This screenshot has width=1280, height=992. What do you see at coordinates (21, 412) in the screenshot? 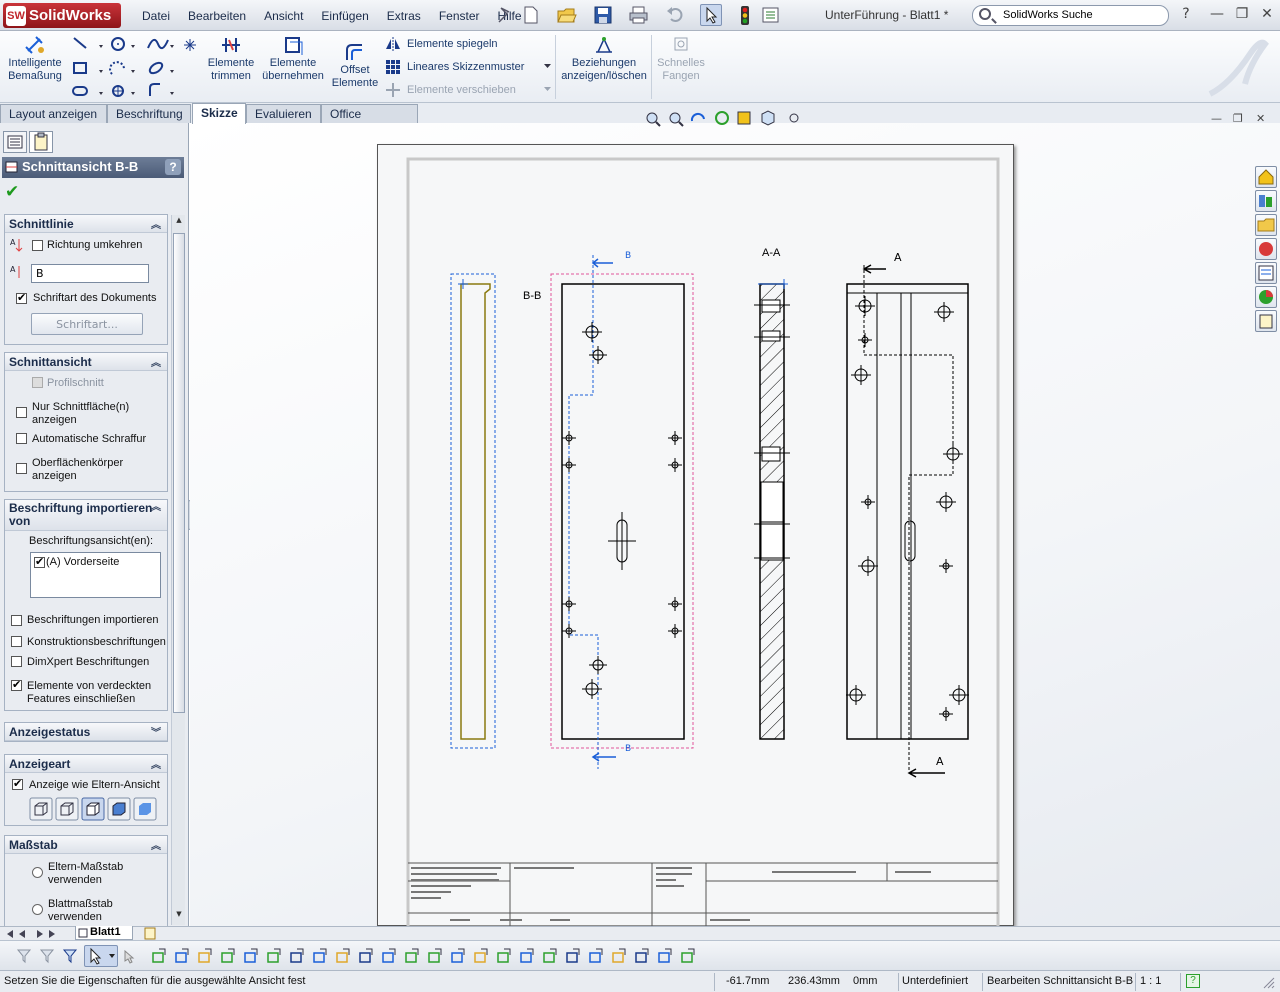
I see `surface-only-checkbox` at bounding box center [21, 412].